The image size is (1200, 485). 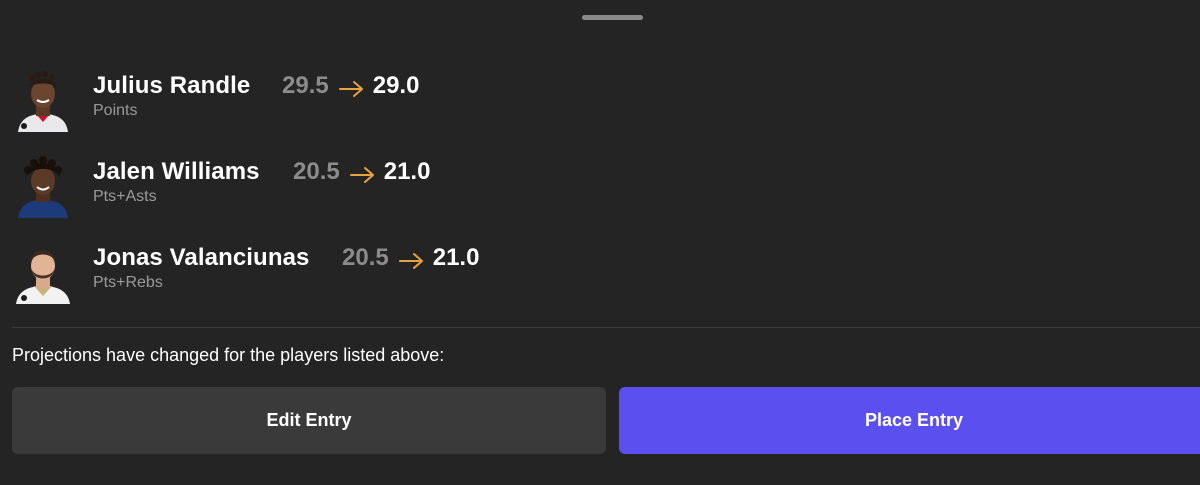 What do you see at coordinates (612, 17) in the screenshot?
I see `drag-handle` at bounding box center [612, 17].